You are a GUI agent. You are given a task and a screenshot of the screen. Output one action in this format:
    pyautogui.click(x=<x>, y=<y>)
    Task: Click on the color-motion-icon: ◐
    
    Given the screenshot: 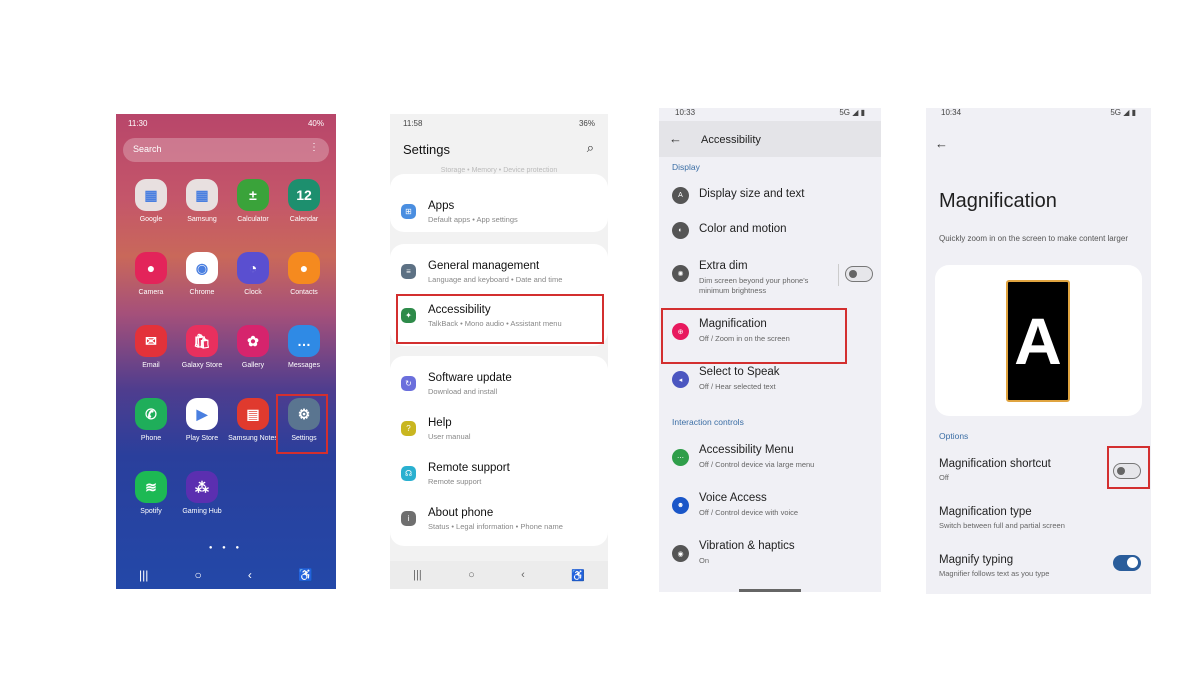 What is the action you would take?
    pyautogui.click(x=680, y=230)
    